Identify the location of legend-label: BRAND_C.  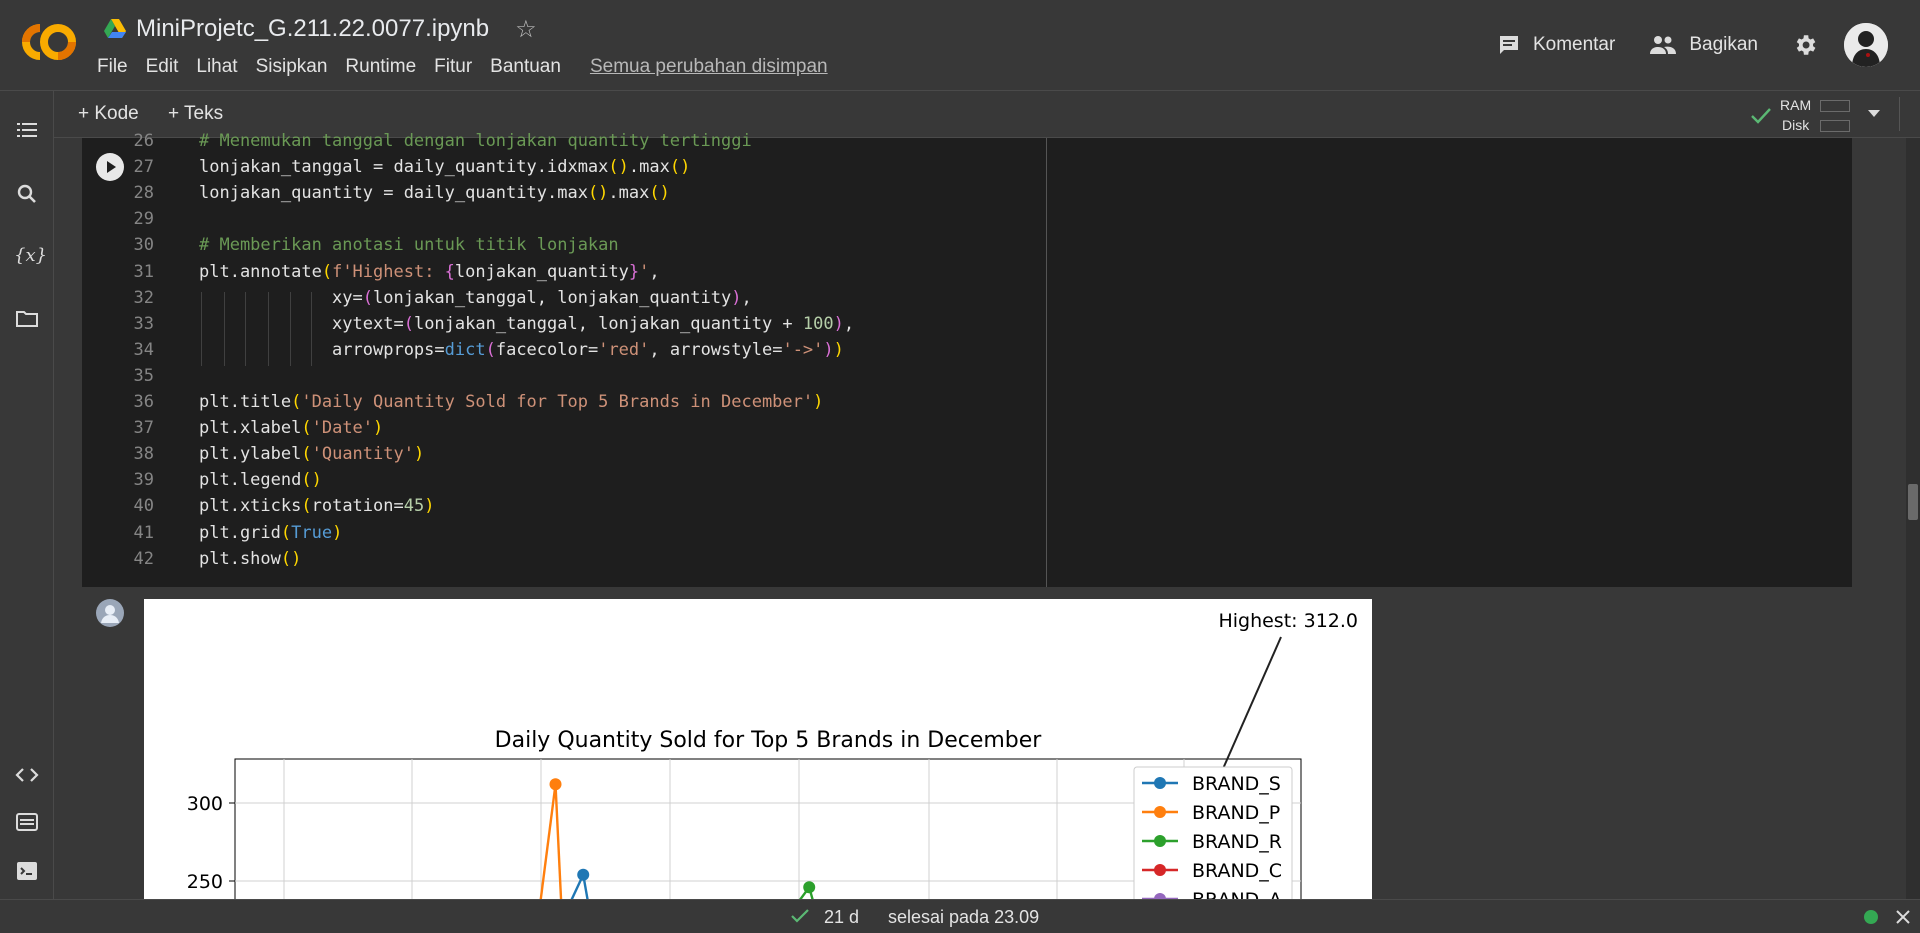
(1237, 871).